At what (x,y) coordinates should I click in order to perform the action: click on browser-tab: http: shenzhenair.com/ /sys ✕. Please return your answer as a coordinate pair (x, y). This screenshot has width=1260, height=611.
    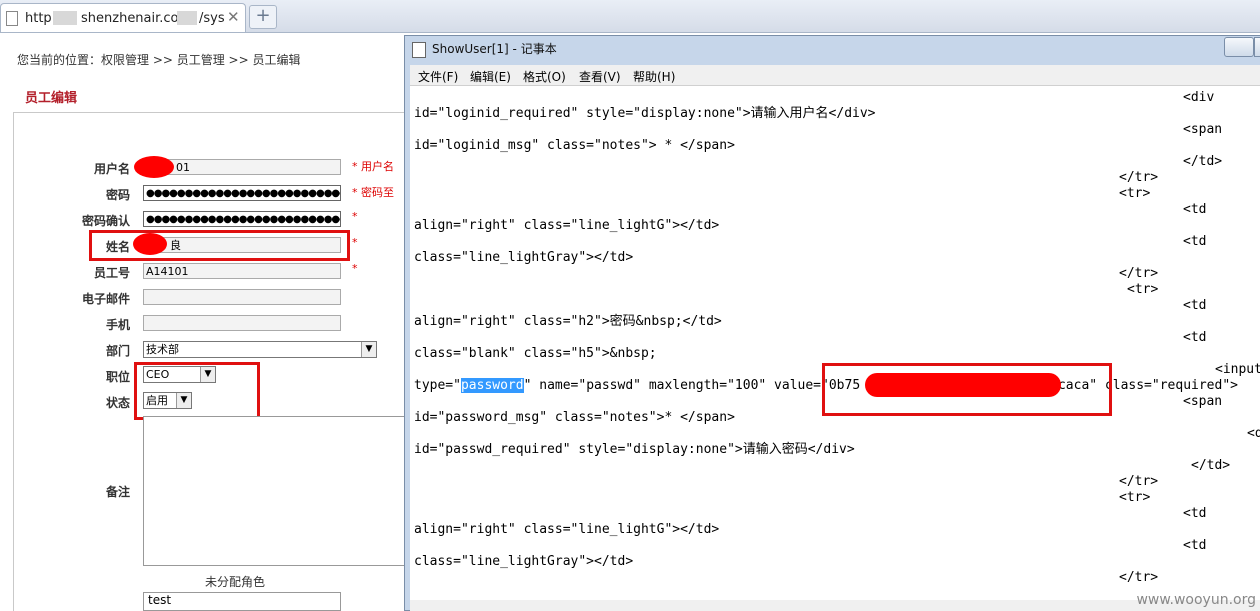
    Looking at the image, I should click on (123, 17).